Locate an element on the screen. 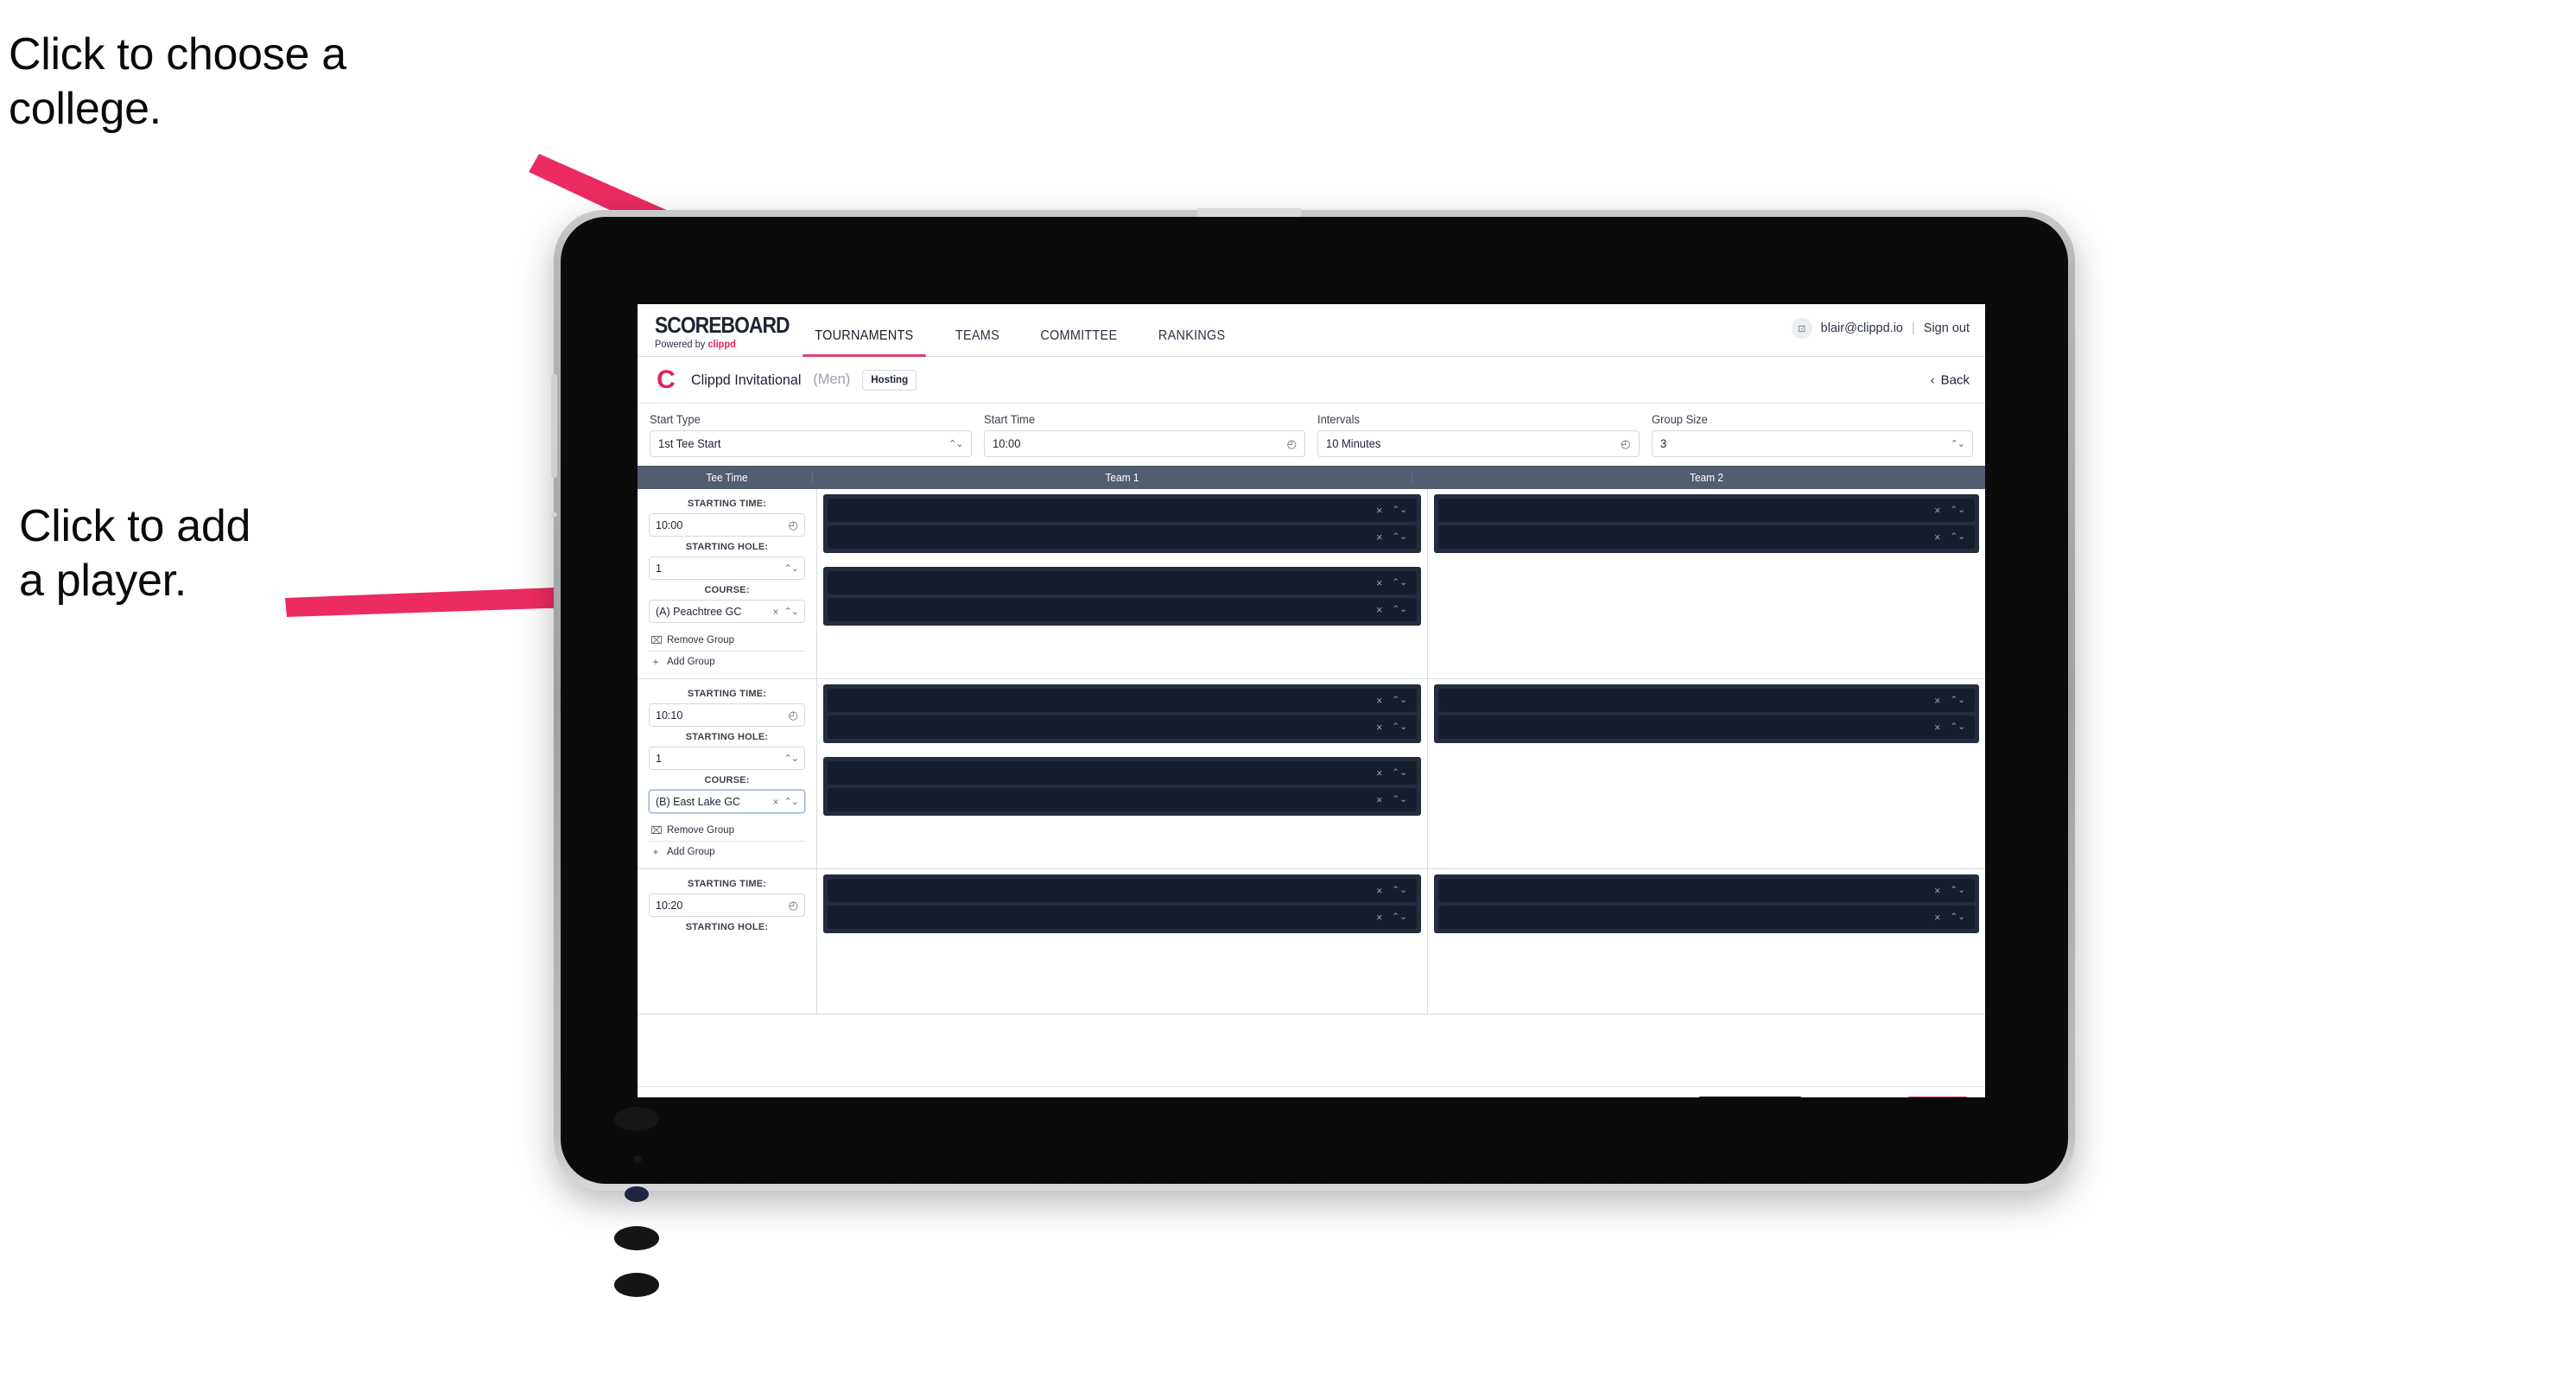 The width and height of the screenshot is (2576, 1386). nav-tab-rankings: RANKINGS is located at coordinates (1192, 342).